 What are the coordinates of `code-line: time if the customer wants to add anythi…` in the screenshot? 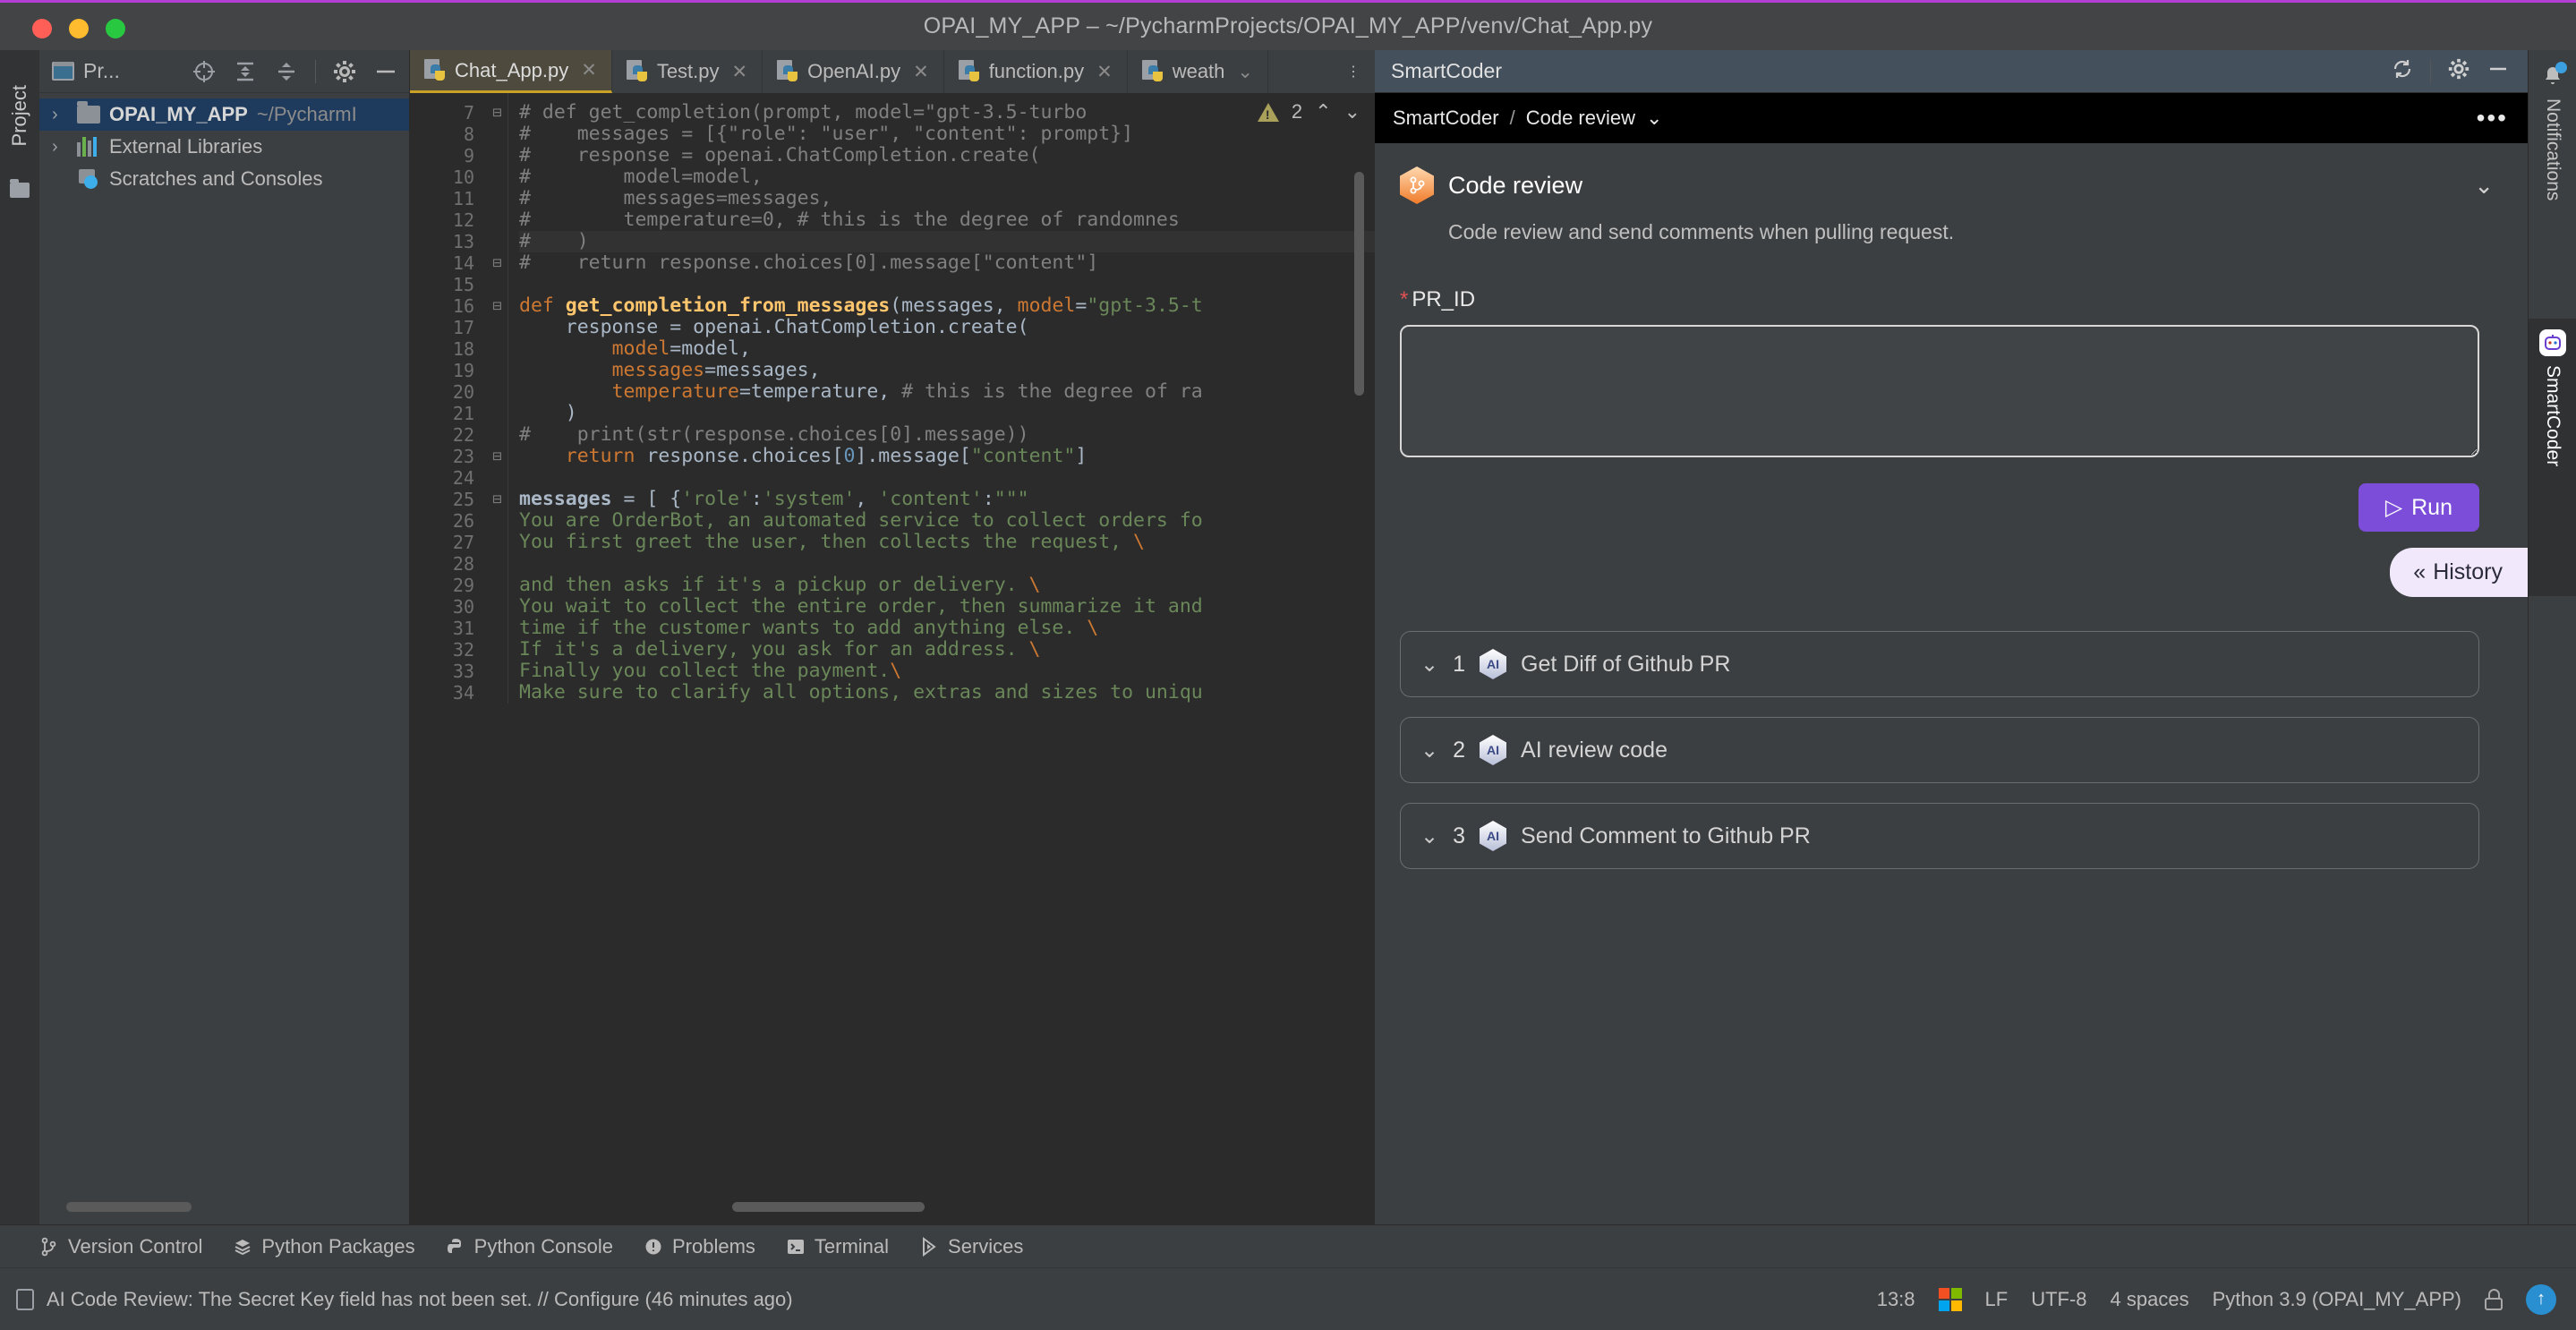 It's located at (947, 628).